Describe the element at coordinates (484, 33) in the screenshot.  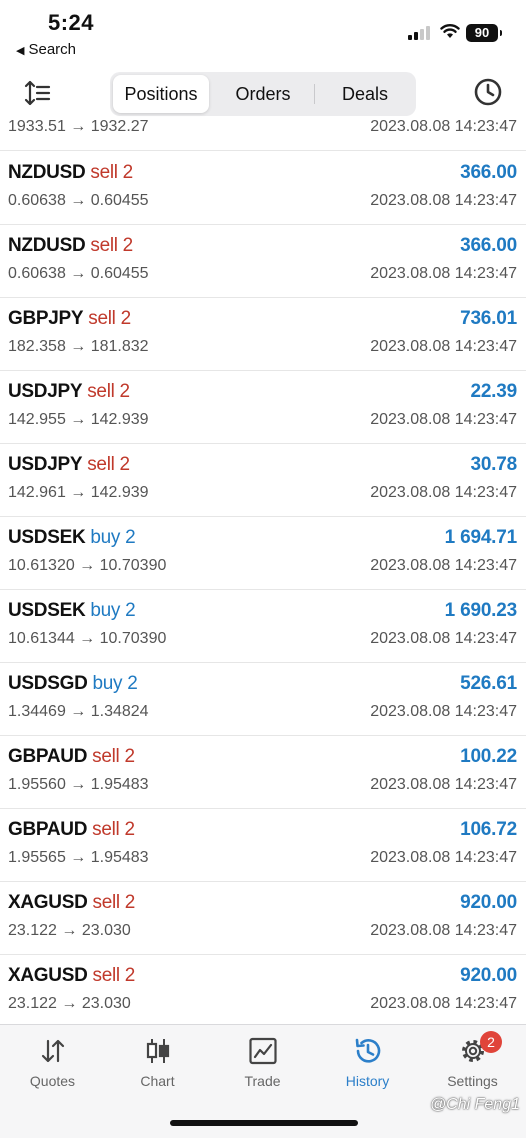
I see `battery-icon: 90` at that location.